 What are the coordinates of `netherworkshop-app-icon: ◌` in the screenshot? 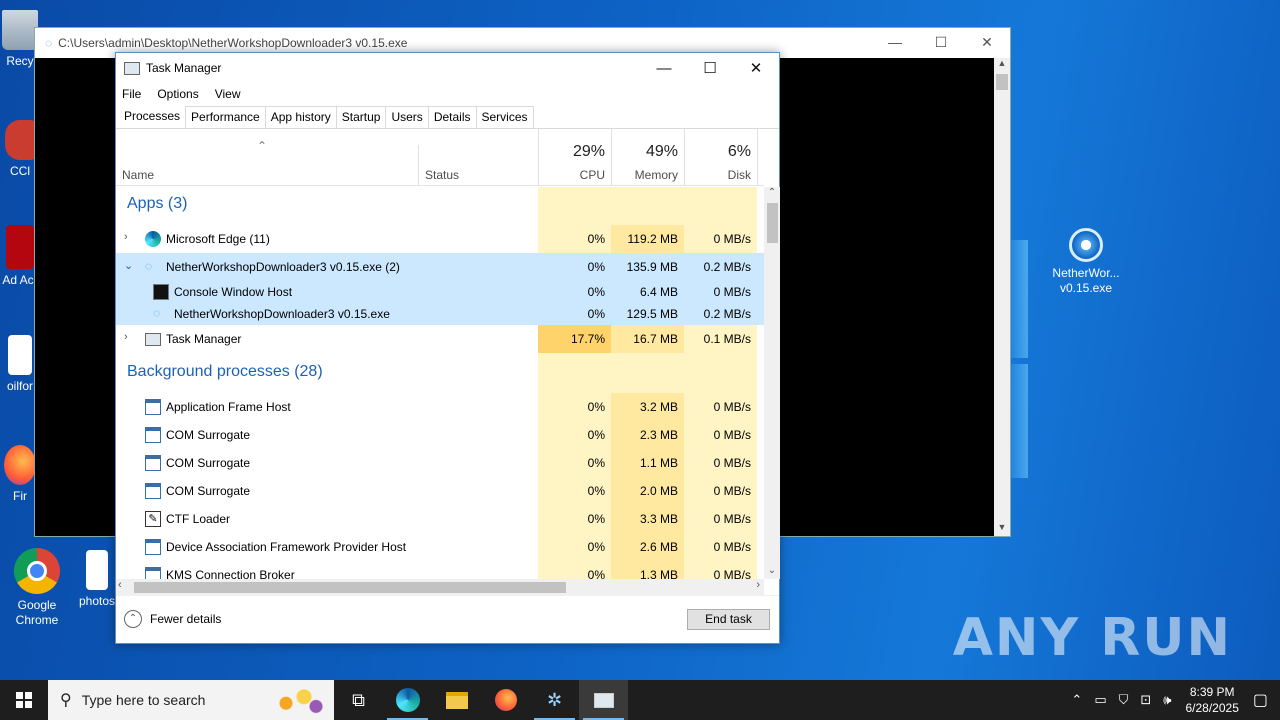 It's located at (157, 313).